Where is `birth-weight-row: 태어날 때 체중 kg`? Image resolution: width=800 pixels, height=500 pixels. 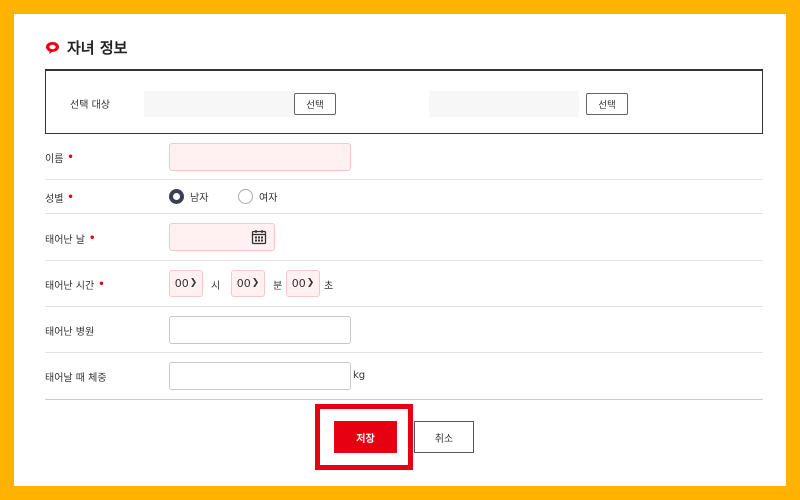 birth-weight-row: 태어날 때 체중 kg is located at coordinates (404, 376).